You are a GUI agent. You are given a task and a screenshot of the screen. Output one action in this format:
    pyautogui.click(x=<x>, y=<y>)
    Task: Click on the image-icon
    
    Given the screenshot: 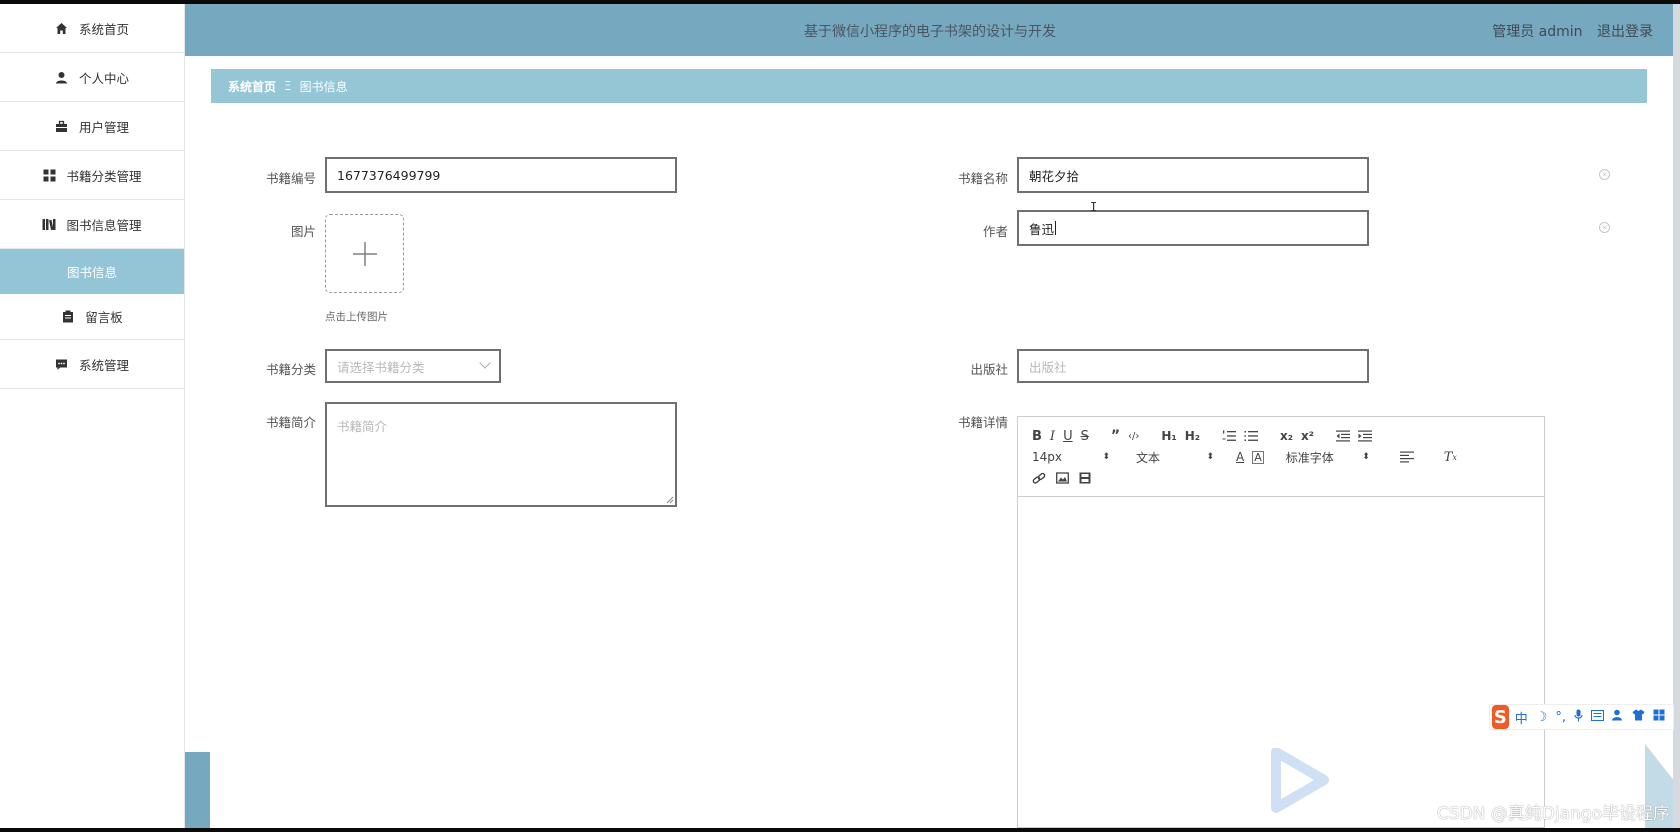 What is the action you would take?
    pyautogui.click(x=1062, y=478)
    